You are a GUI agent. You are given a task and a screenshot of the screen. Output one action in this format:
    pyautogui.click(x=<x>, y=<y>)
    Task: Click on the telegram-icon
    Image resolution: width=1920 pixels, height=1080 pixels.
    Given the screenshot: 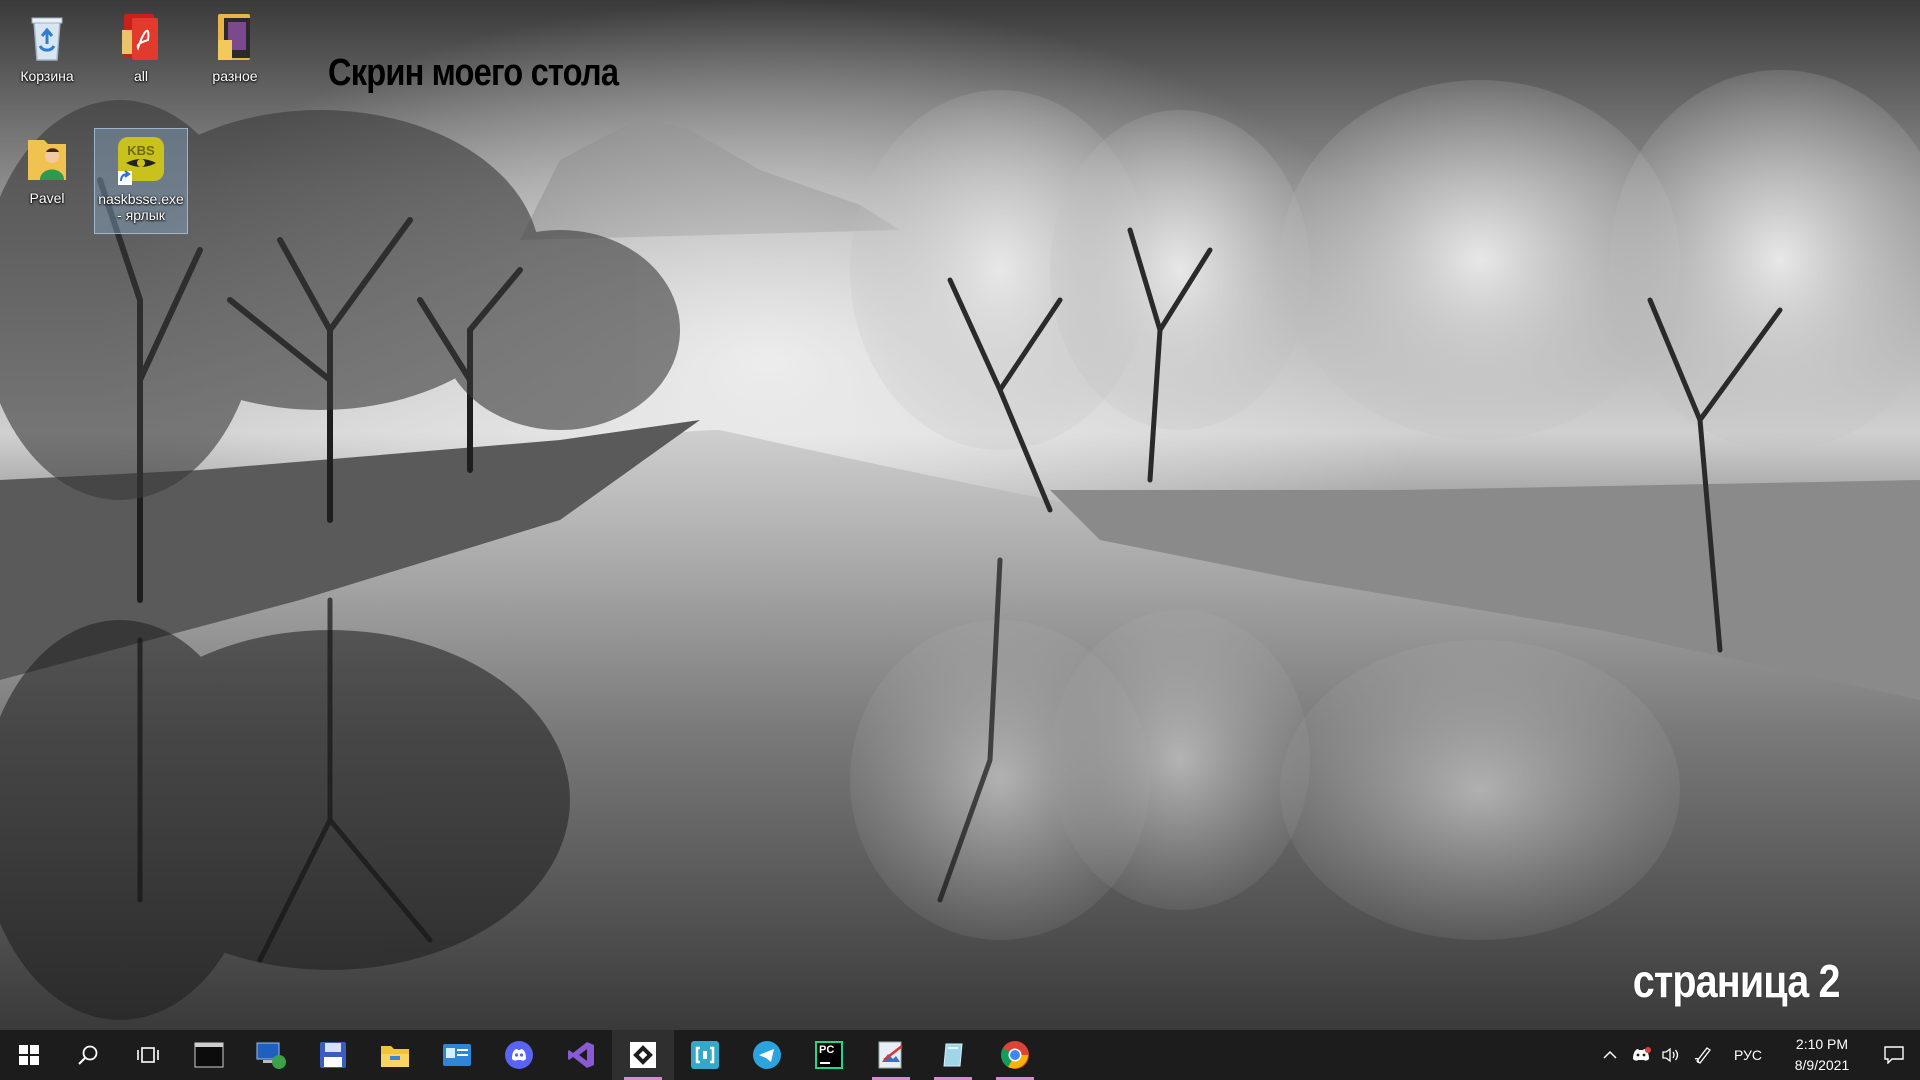 What is the action you would take?
    pyautogui.click(x=767, y=1055)
    